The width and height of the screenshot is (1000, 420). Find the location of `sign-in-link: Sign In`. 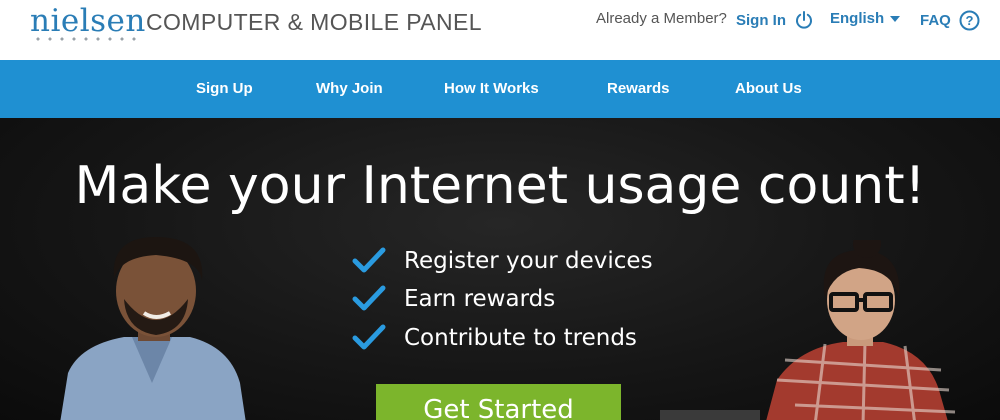

sign-in-link: Sign In is located at coordinates (775, 20).